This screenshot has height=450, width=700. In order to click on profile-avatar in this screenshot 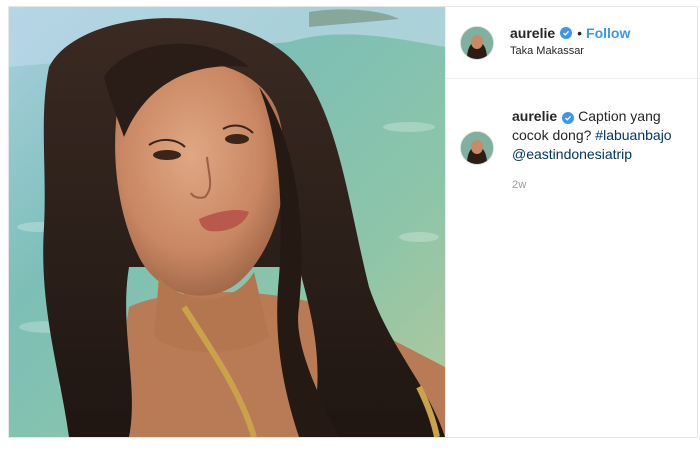, I will do `click(477, 42)`.